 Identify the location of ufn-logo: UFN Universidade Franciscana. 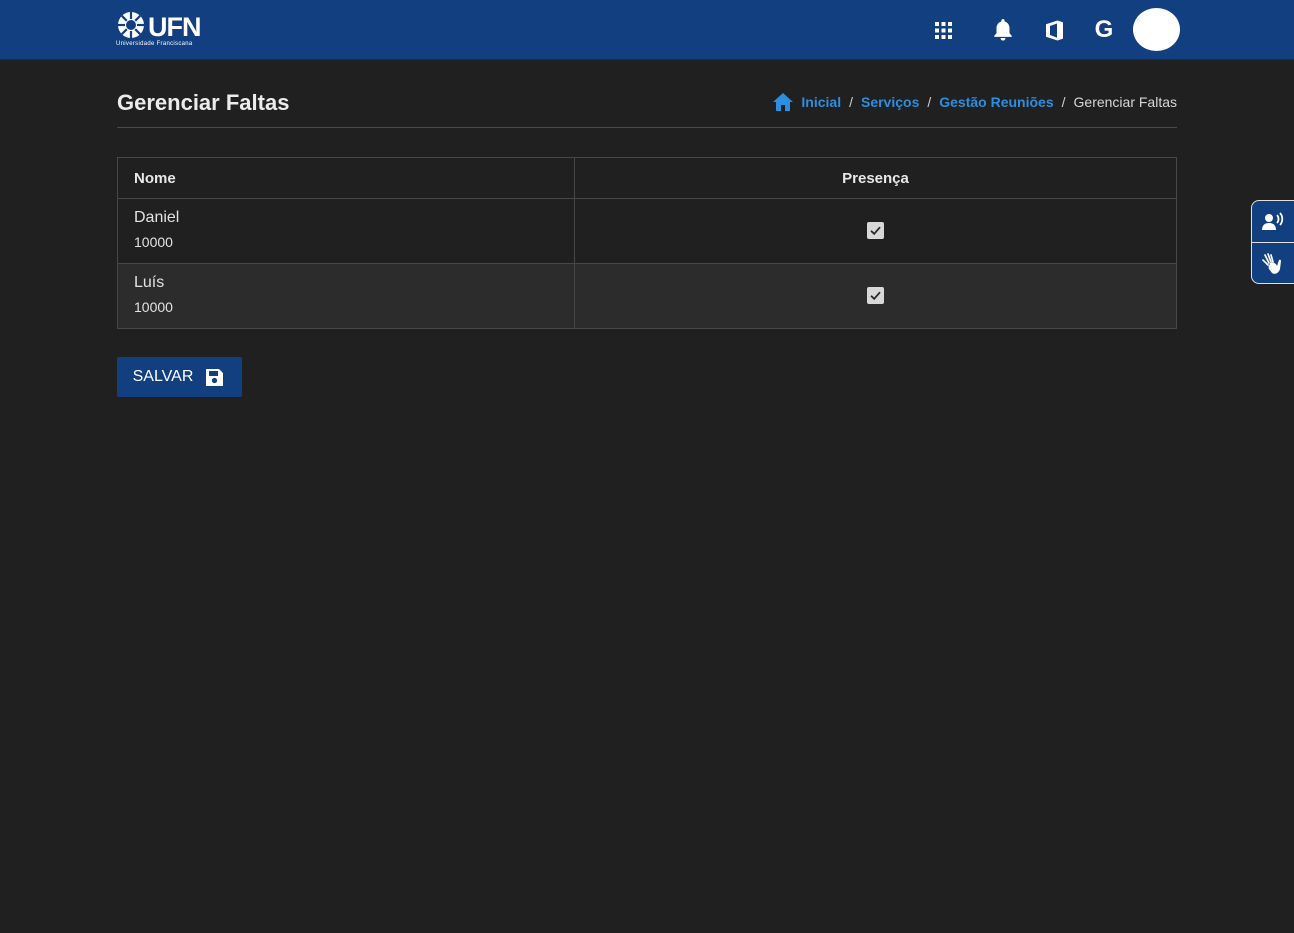
(166, 30).